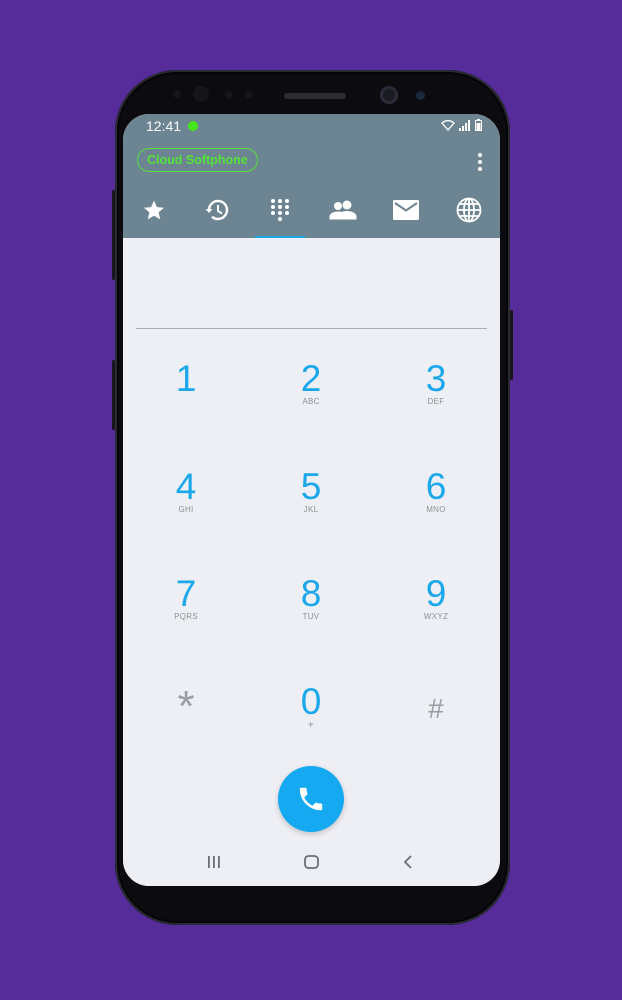 This screenshot has height=1000, width=622. I want to click on dialpad-key-3: 3 DEF, so click(436, 399).